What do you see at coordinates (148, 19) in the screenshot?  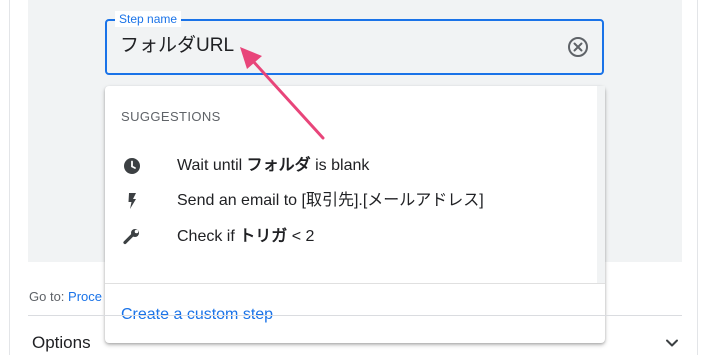 I see `step-name-label: Step name` at bounding box center [148, 19].